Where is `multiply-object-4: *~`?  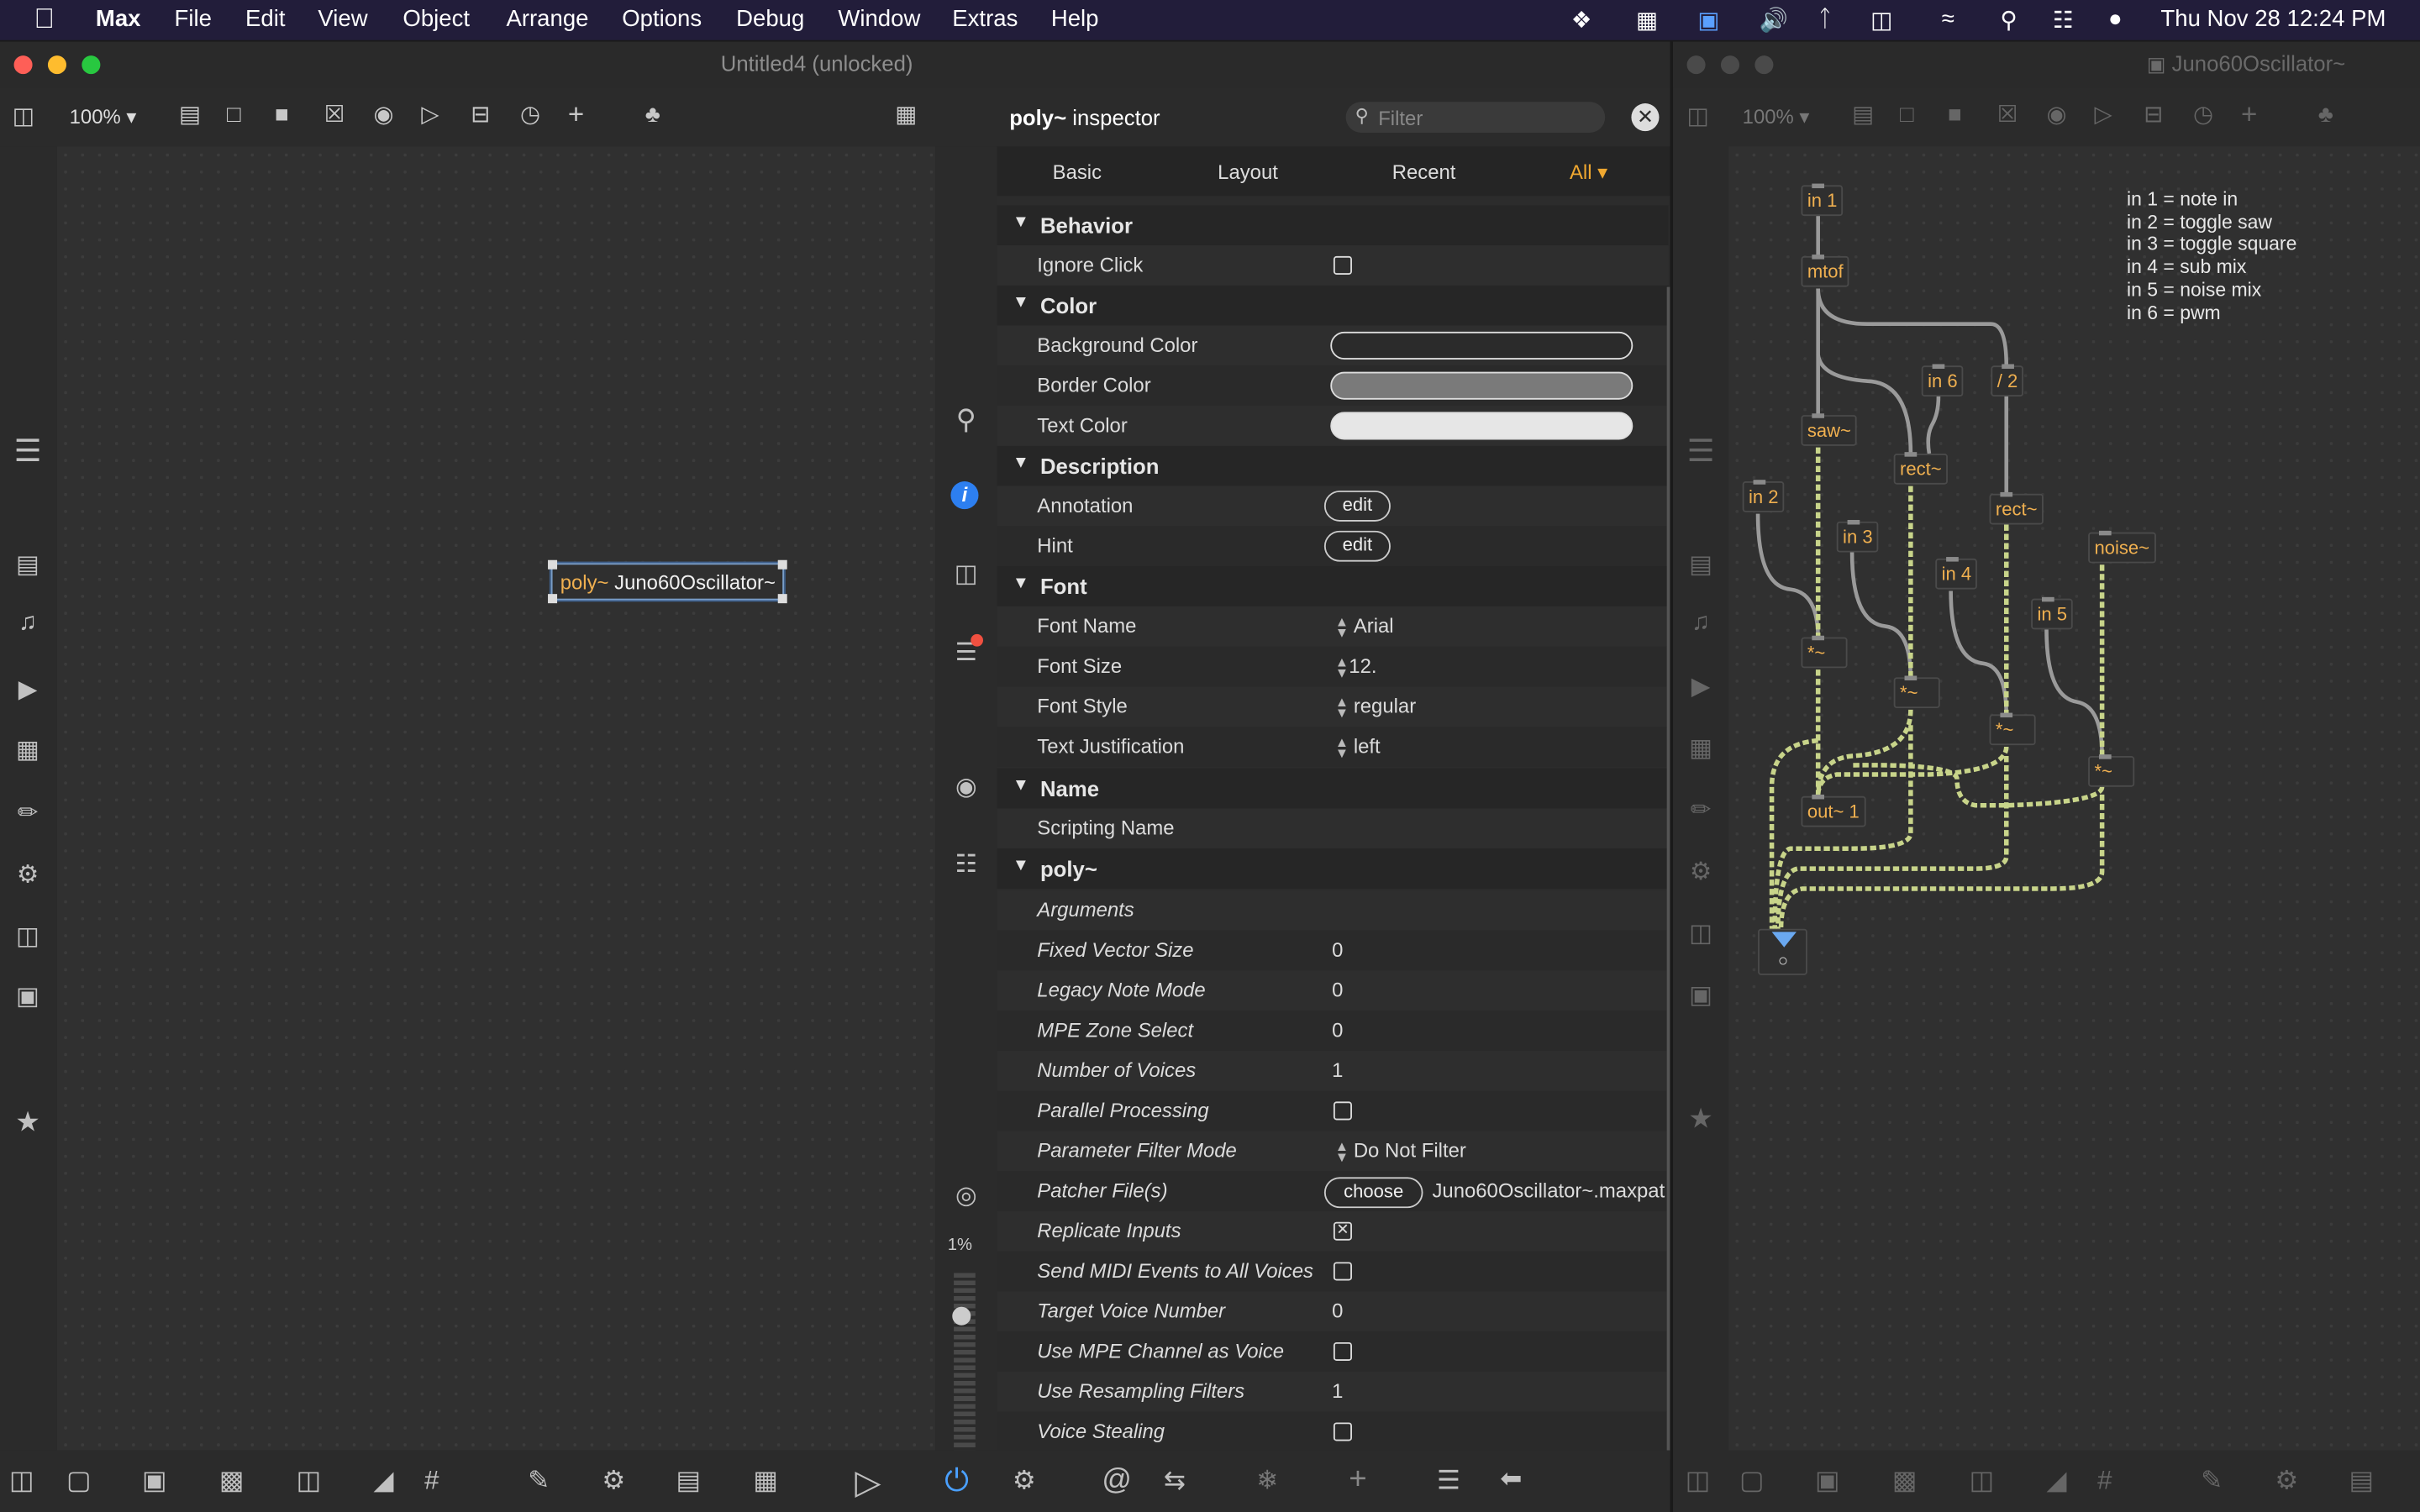
multiply-object-4: *~ is located at coordinates (2111, 770).